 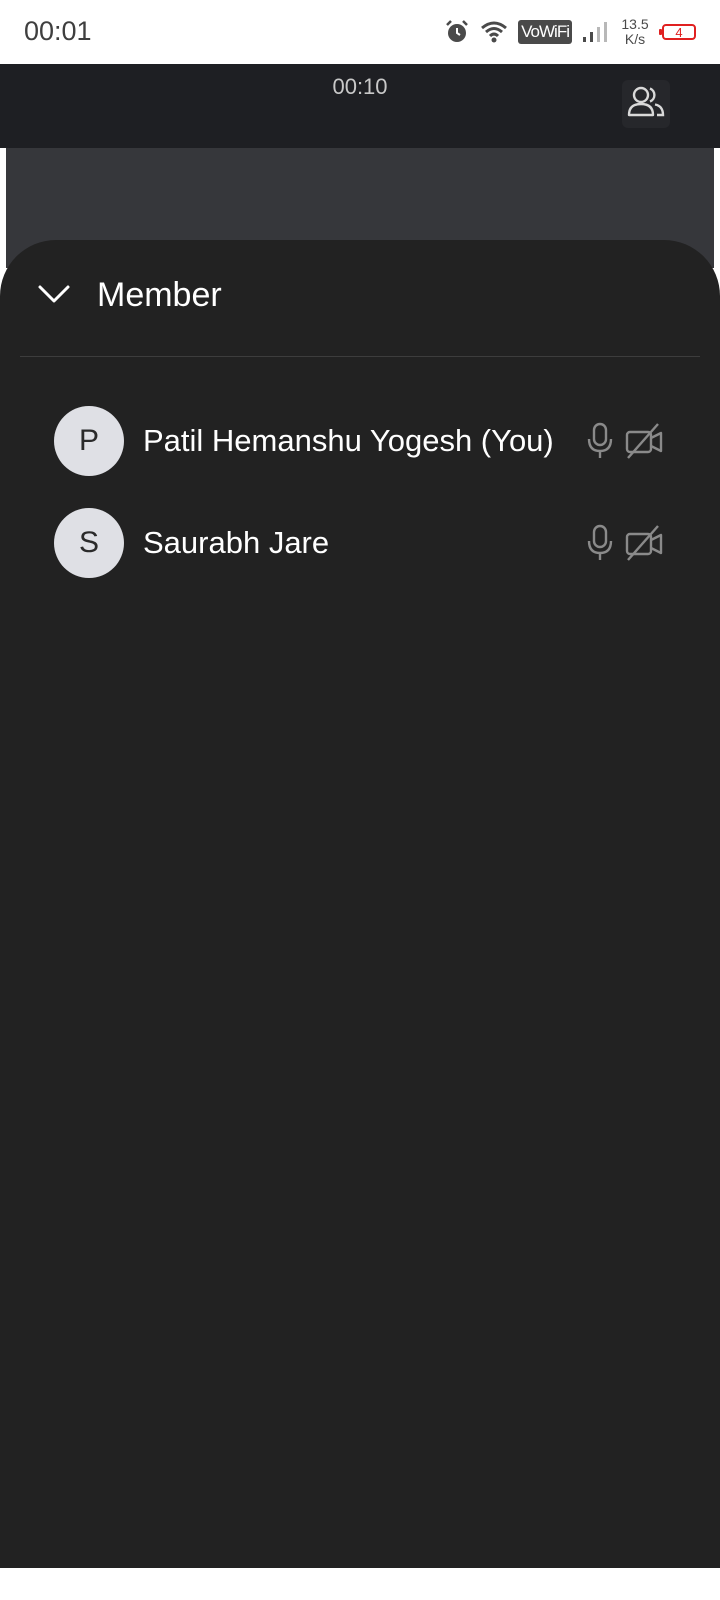 What do you see at coordinates (360, 106) in the screenshot?
I see `call-header: 00:10` at bounding box center [360, 106].